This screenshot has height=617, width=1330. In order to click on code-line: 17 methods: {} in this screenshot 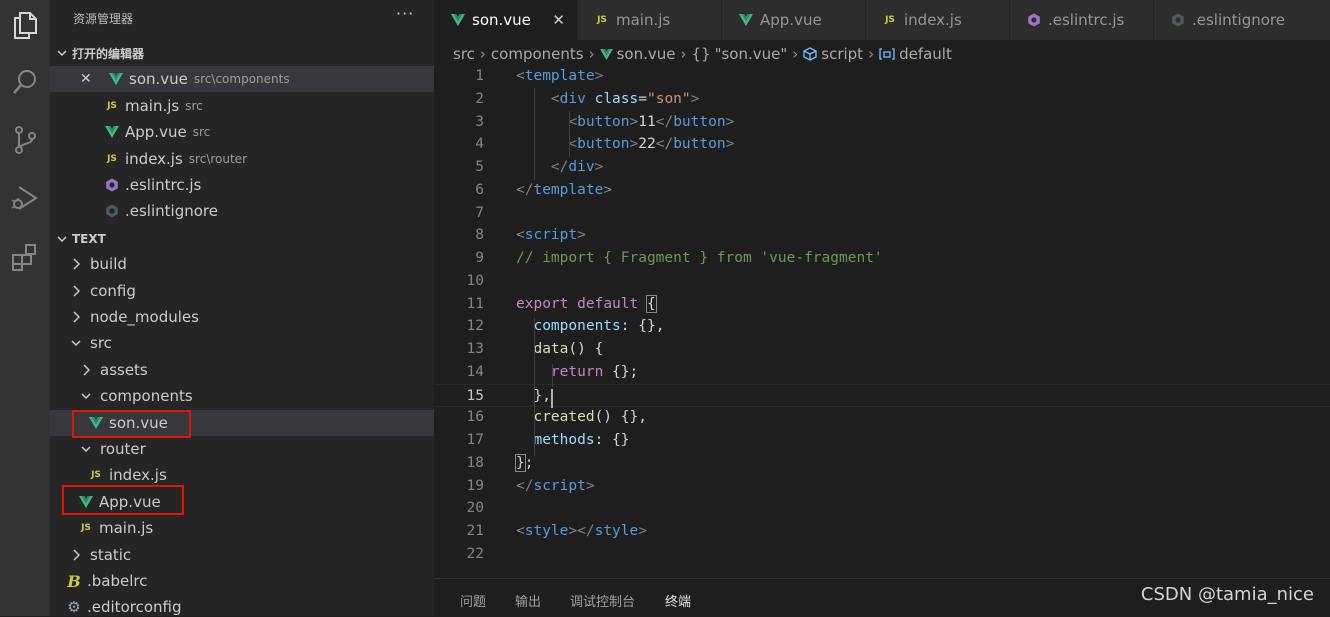, I will do `click(882, 440)`.